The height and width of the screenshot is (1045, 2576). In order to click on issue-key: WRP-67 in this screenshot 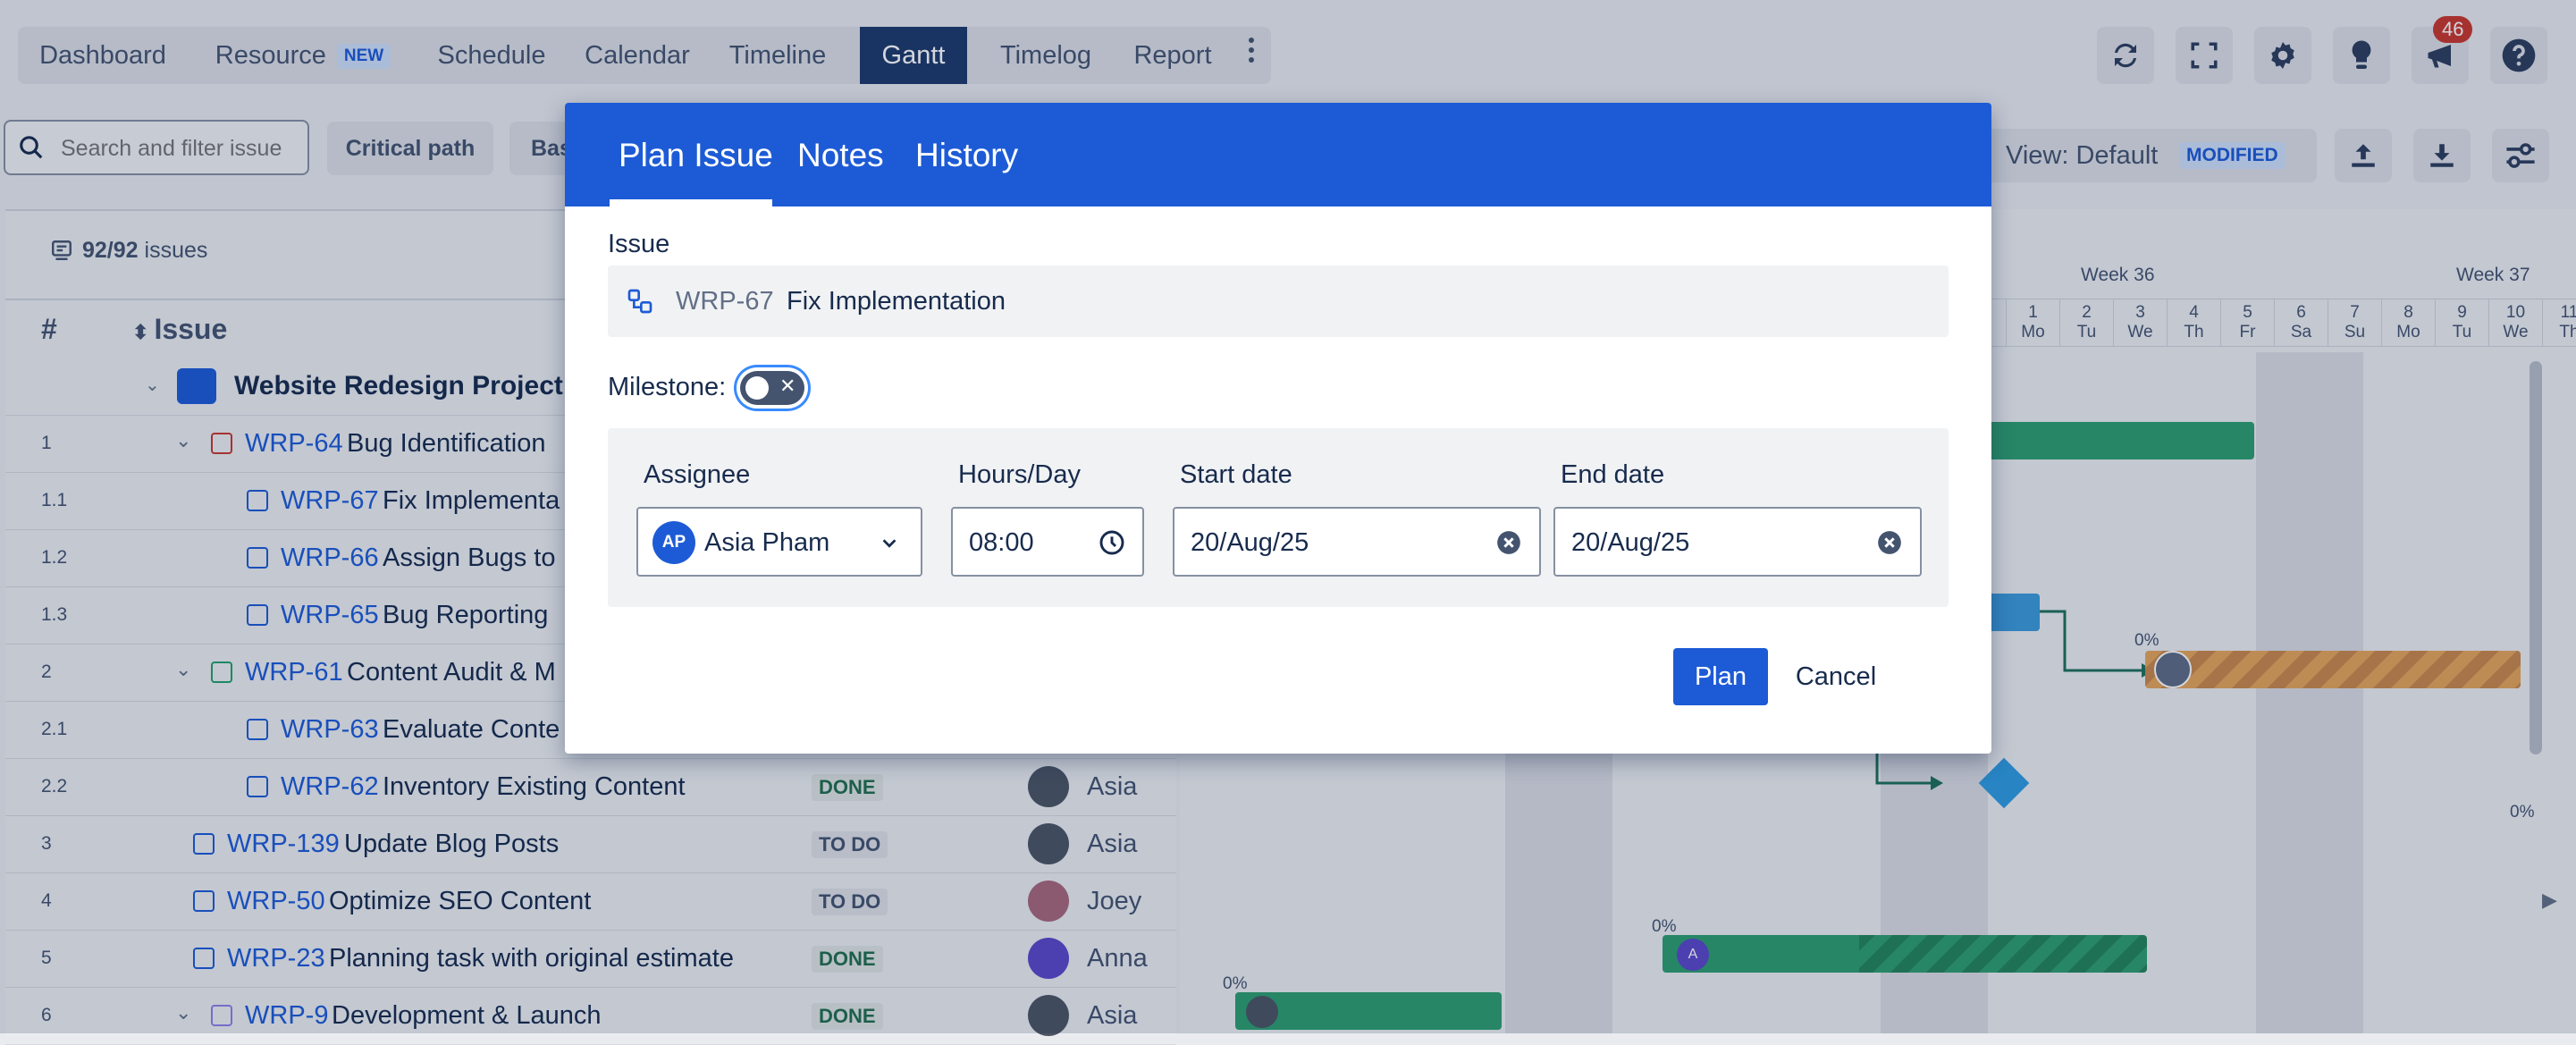, I will do `click(725, 302)`.